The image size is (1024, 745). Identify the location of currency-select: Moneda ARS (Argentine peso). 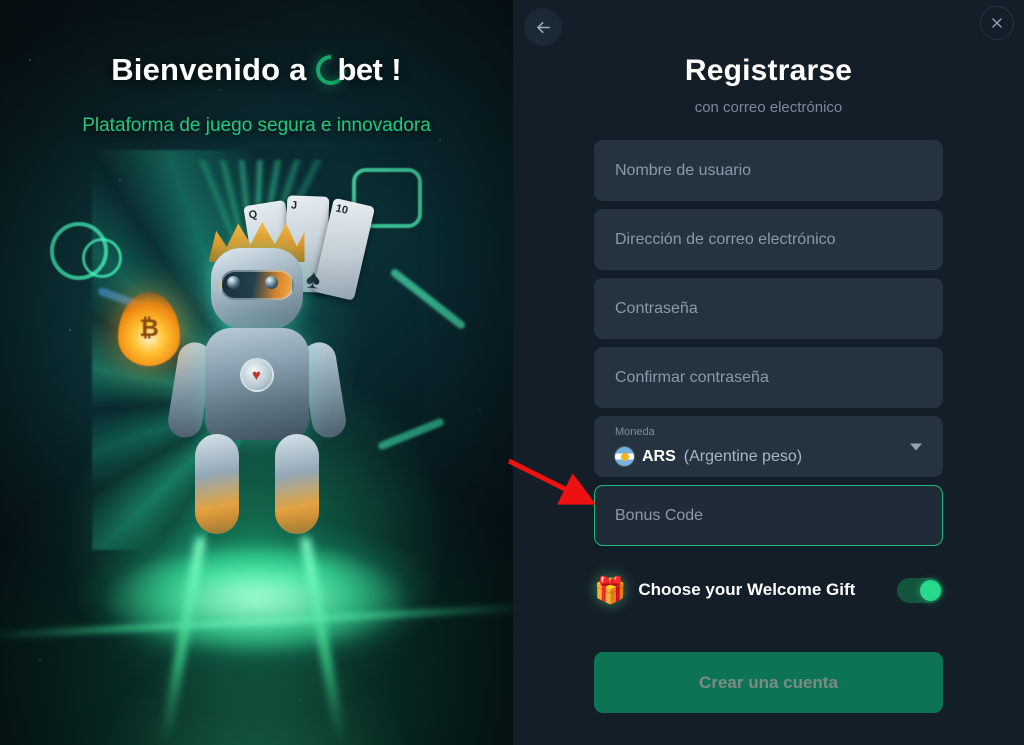
(768, 446).